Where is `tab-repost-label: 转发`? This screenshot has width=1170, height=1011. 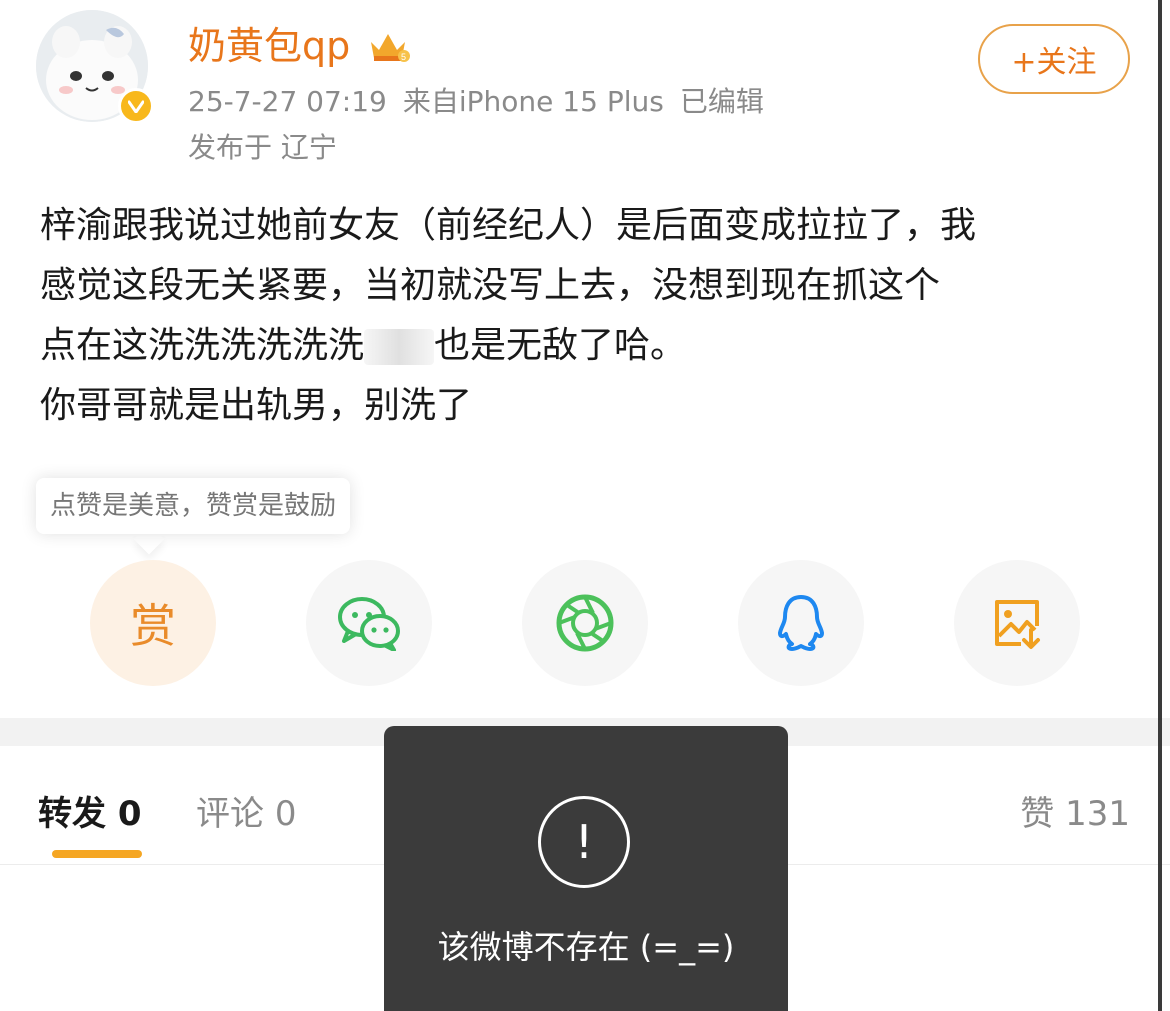
tab-repost-label: 转发 is located at coordinates (72, 814).